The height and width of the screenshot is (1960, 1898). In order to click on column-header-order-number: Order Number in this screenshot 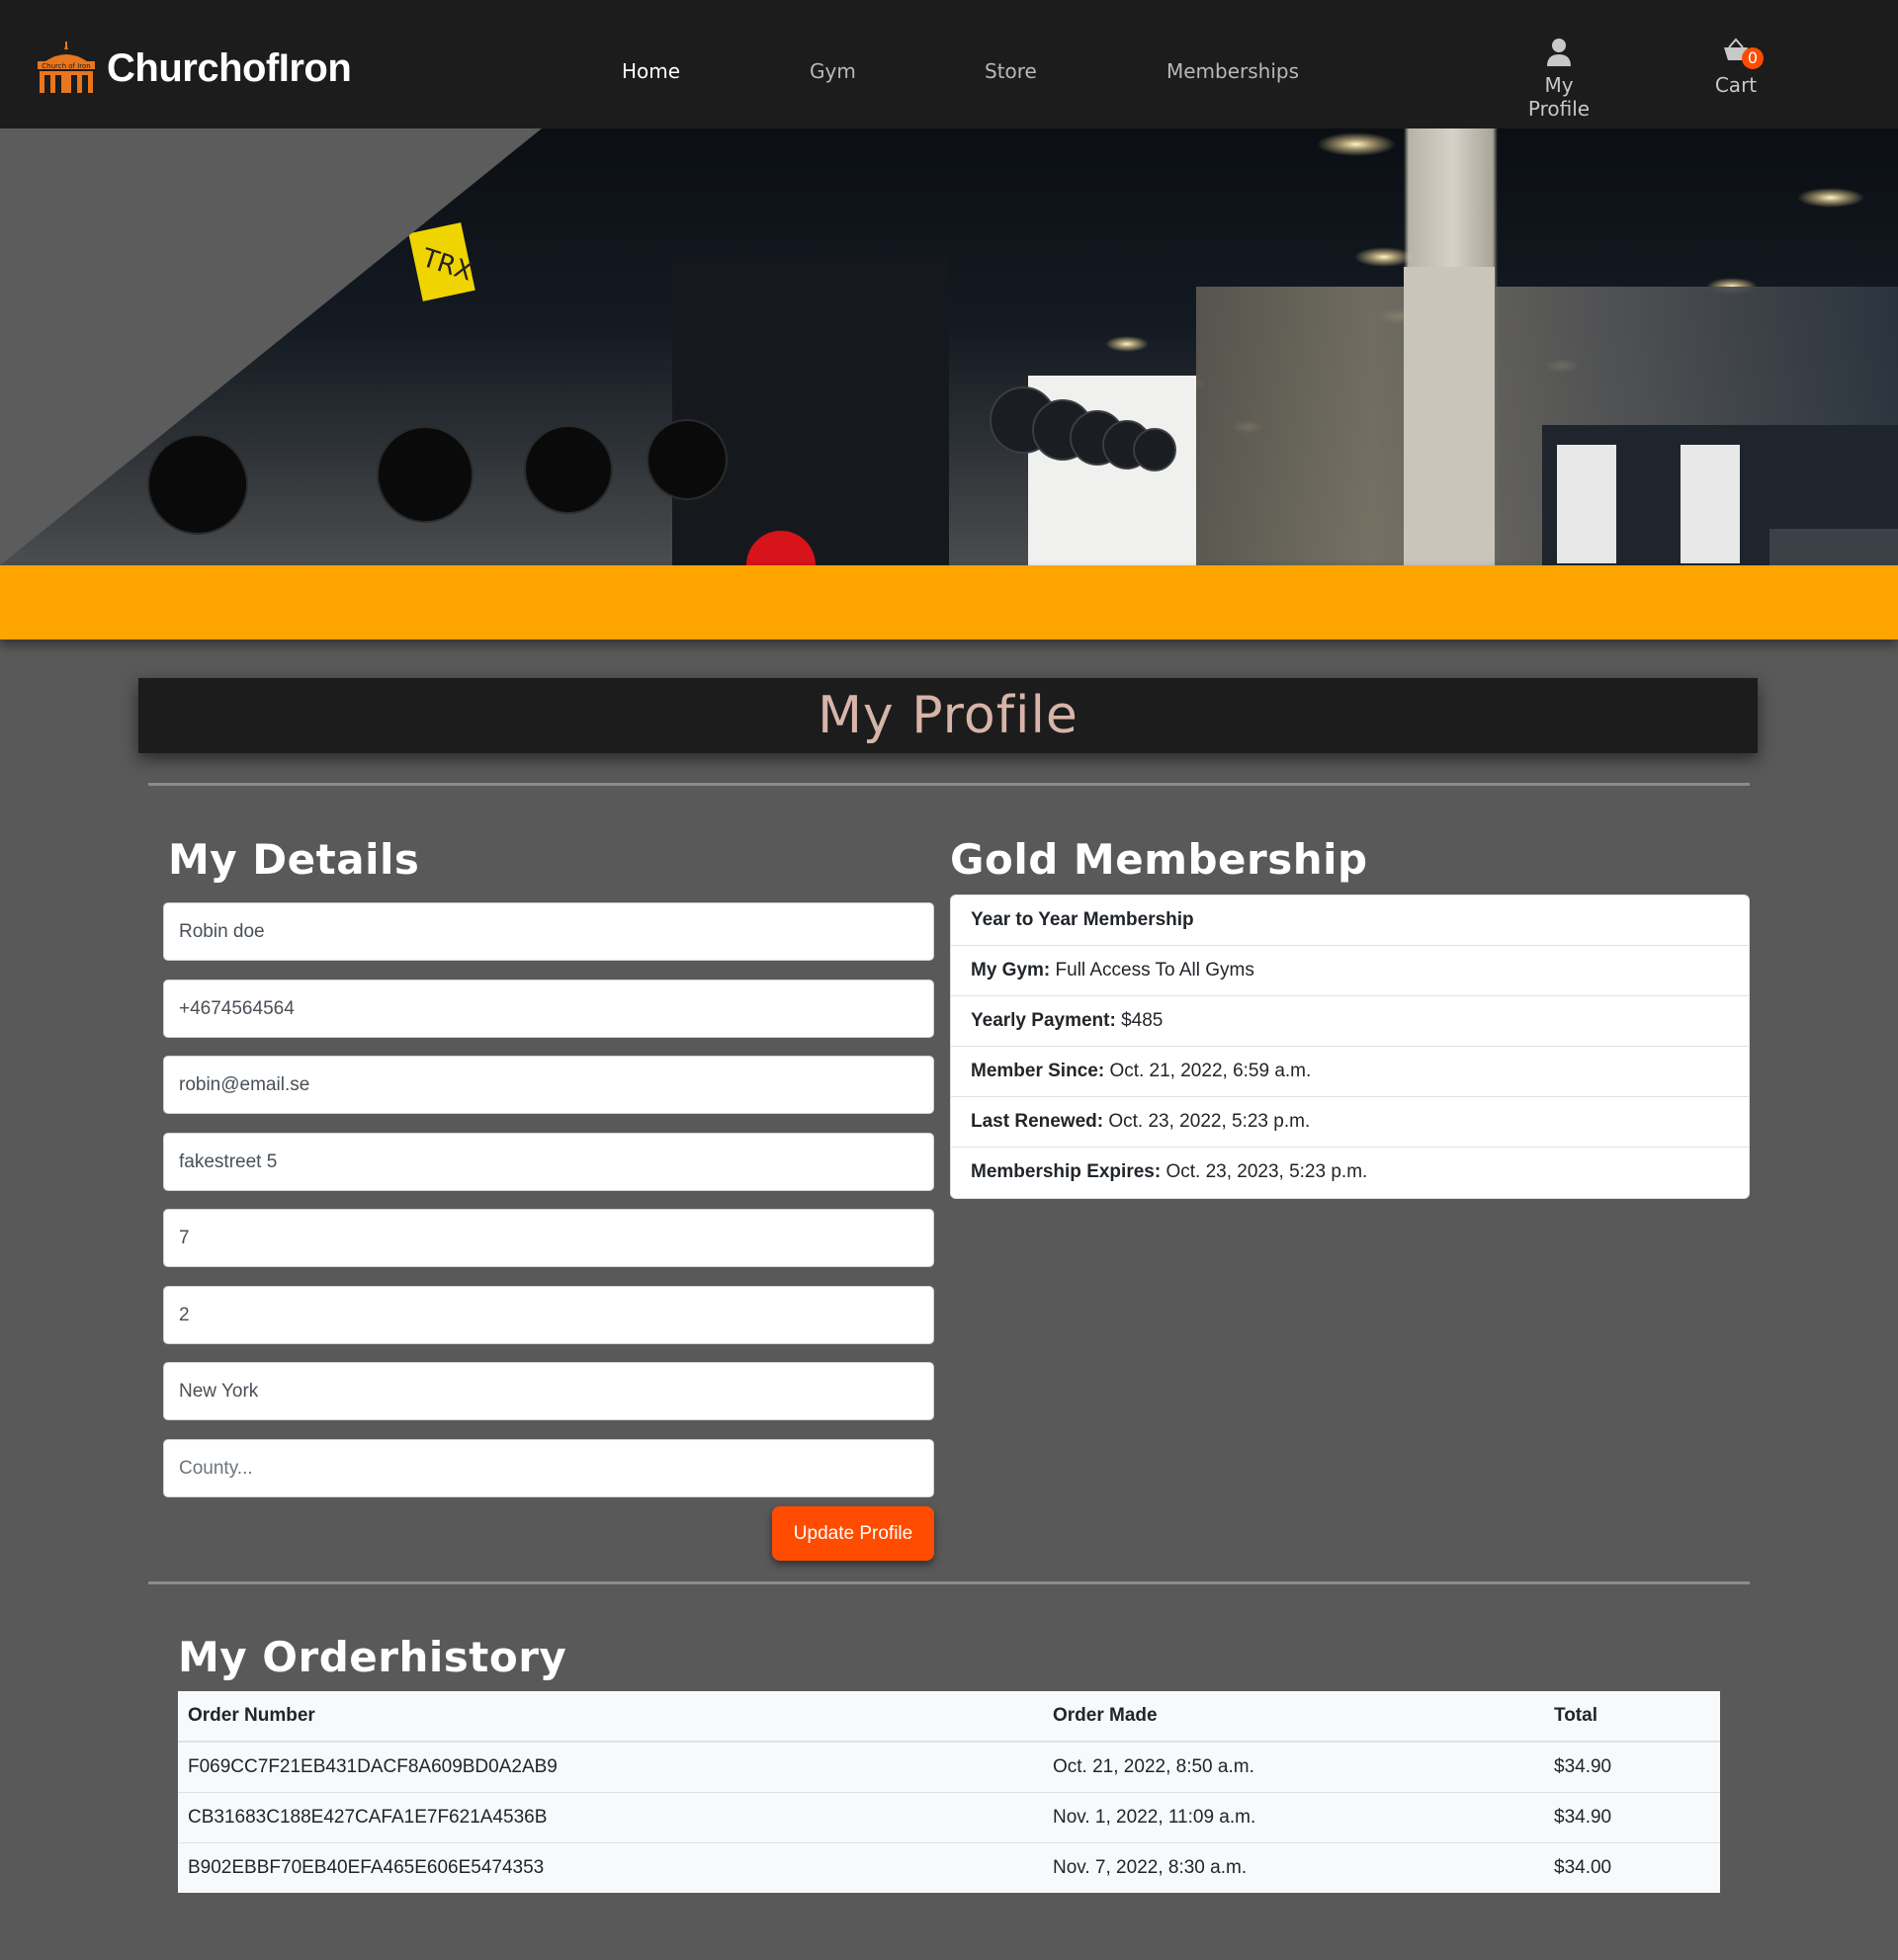, I will do `click(610, 1717)`.